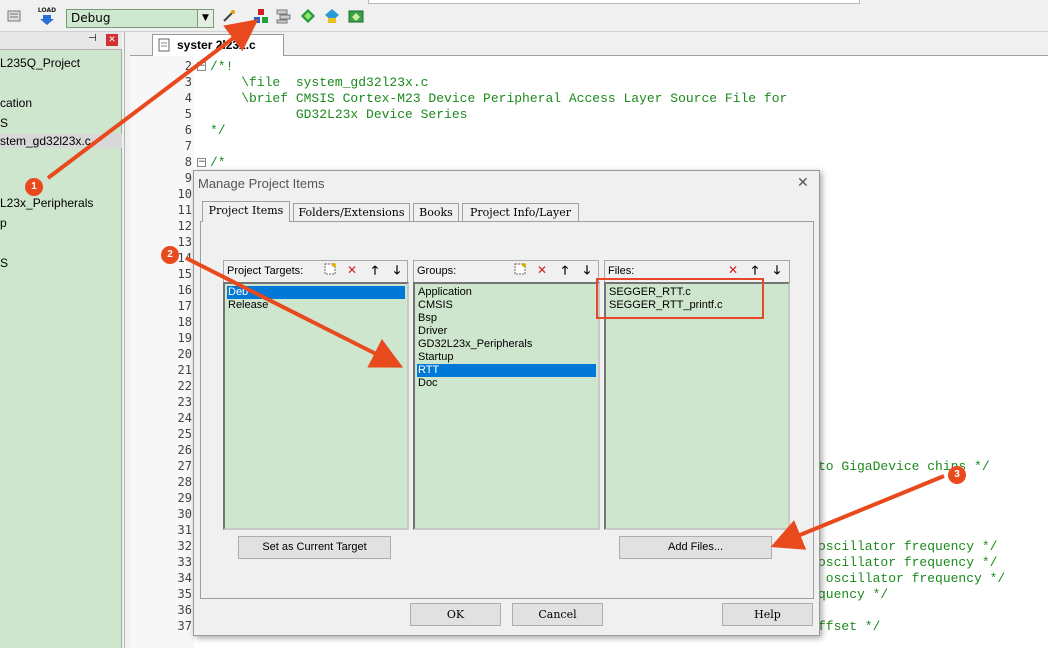 The height and width of the screenshot is (648, 1048). Describe the element at coordinates (680, 298) in the screenshot. I see `files-highlight-box` at that location.